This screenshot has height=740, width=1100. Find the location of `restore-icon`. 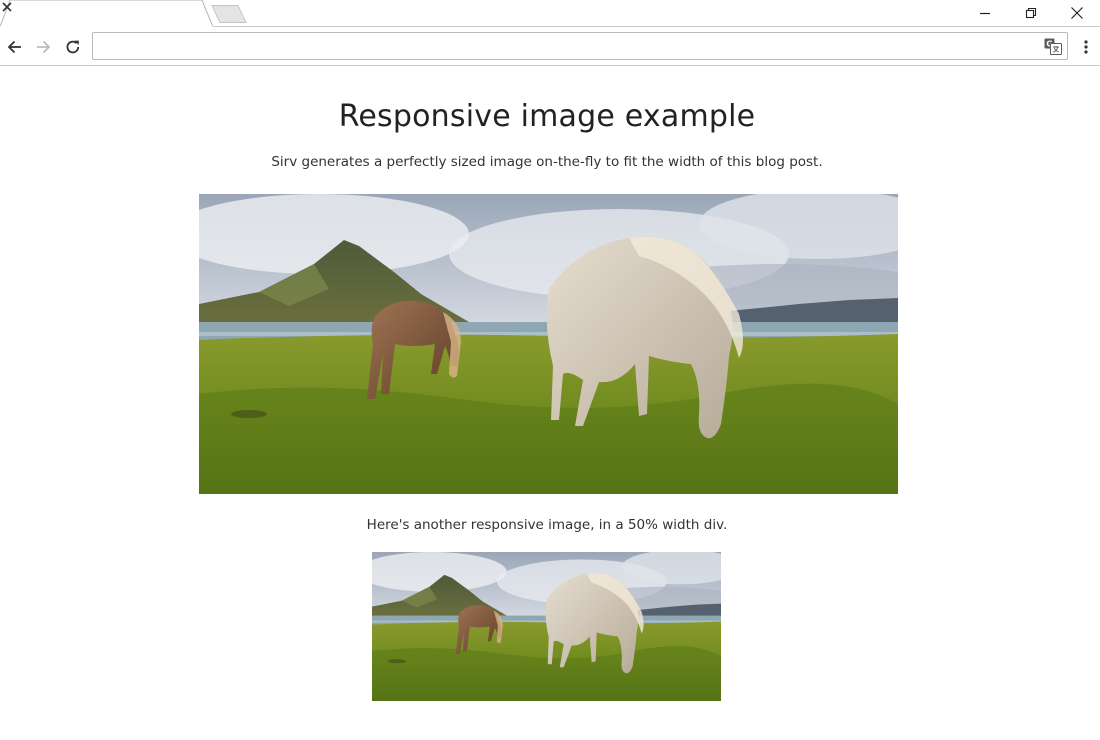

restore-icon is located at coordinates (1031, 13).